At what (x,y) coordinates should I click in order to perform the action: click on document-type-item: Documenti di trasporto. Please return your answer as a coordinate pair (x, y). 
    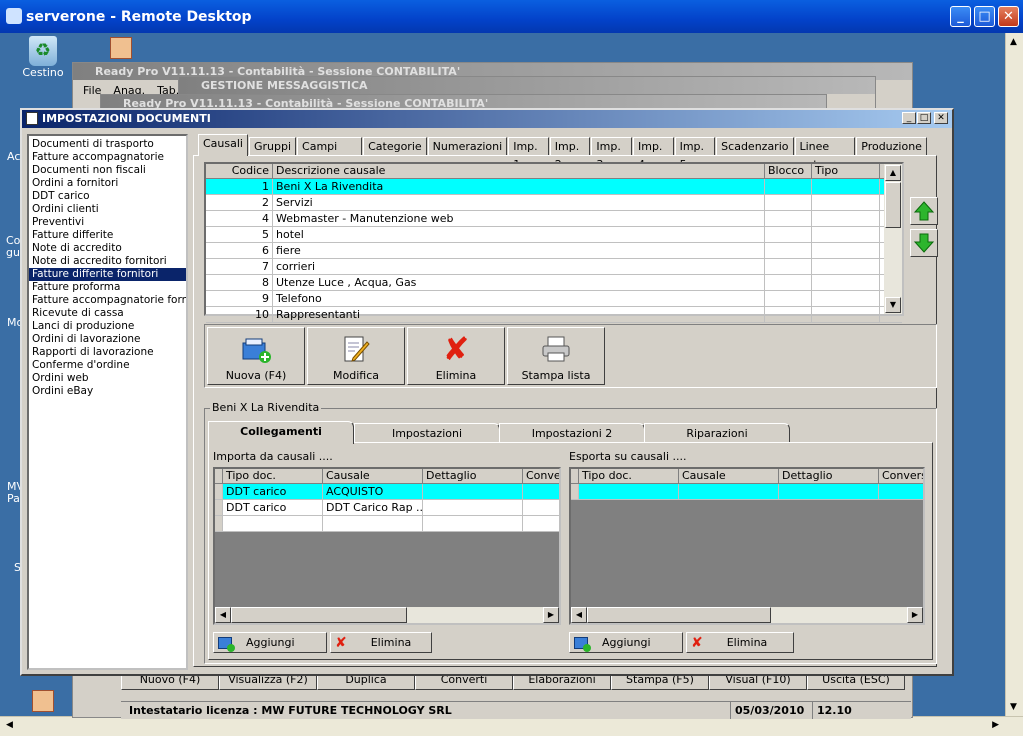
    Looking at the image, I should click on (107, 144).